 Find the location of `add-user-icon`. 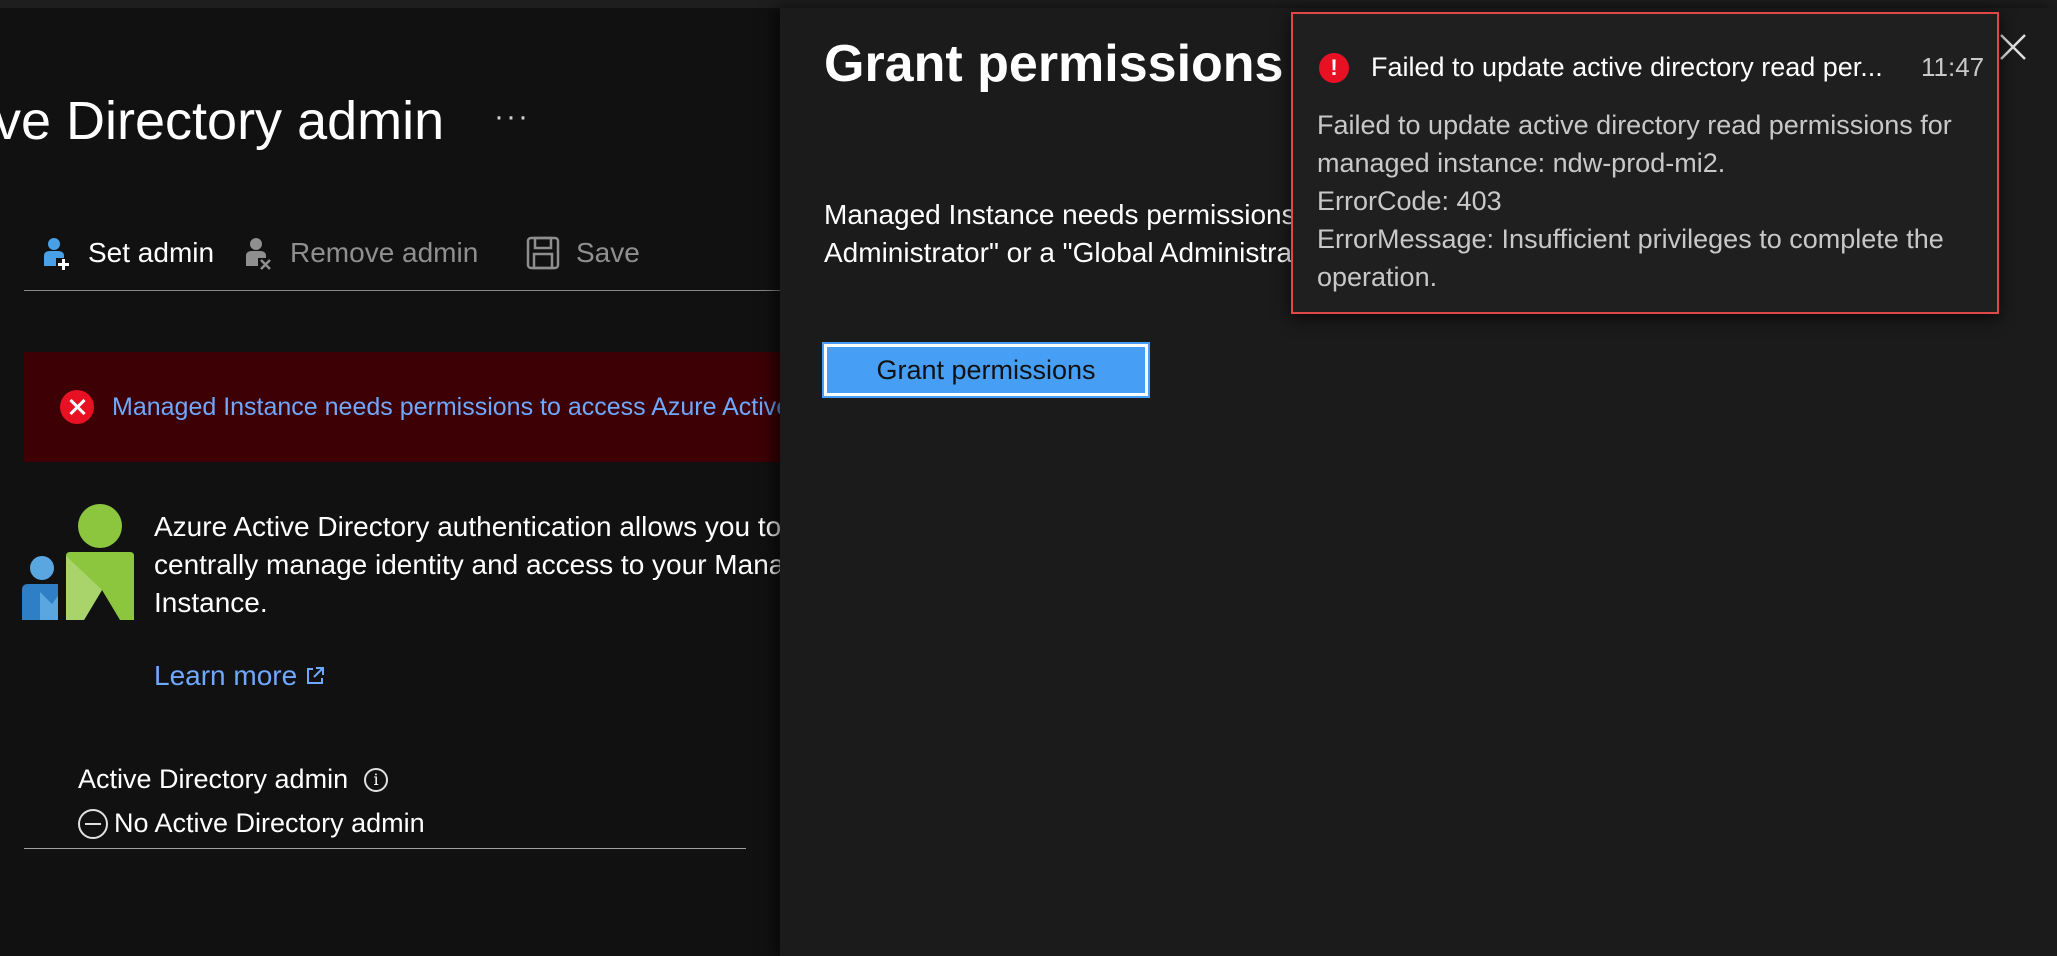

add-user-icon is located at coordinates (56, 254).